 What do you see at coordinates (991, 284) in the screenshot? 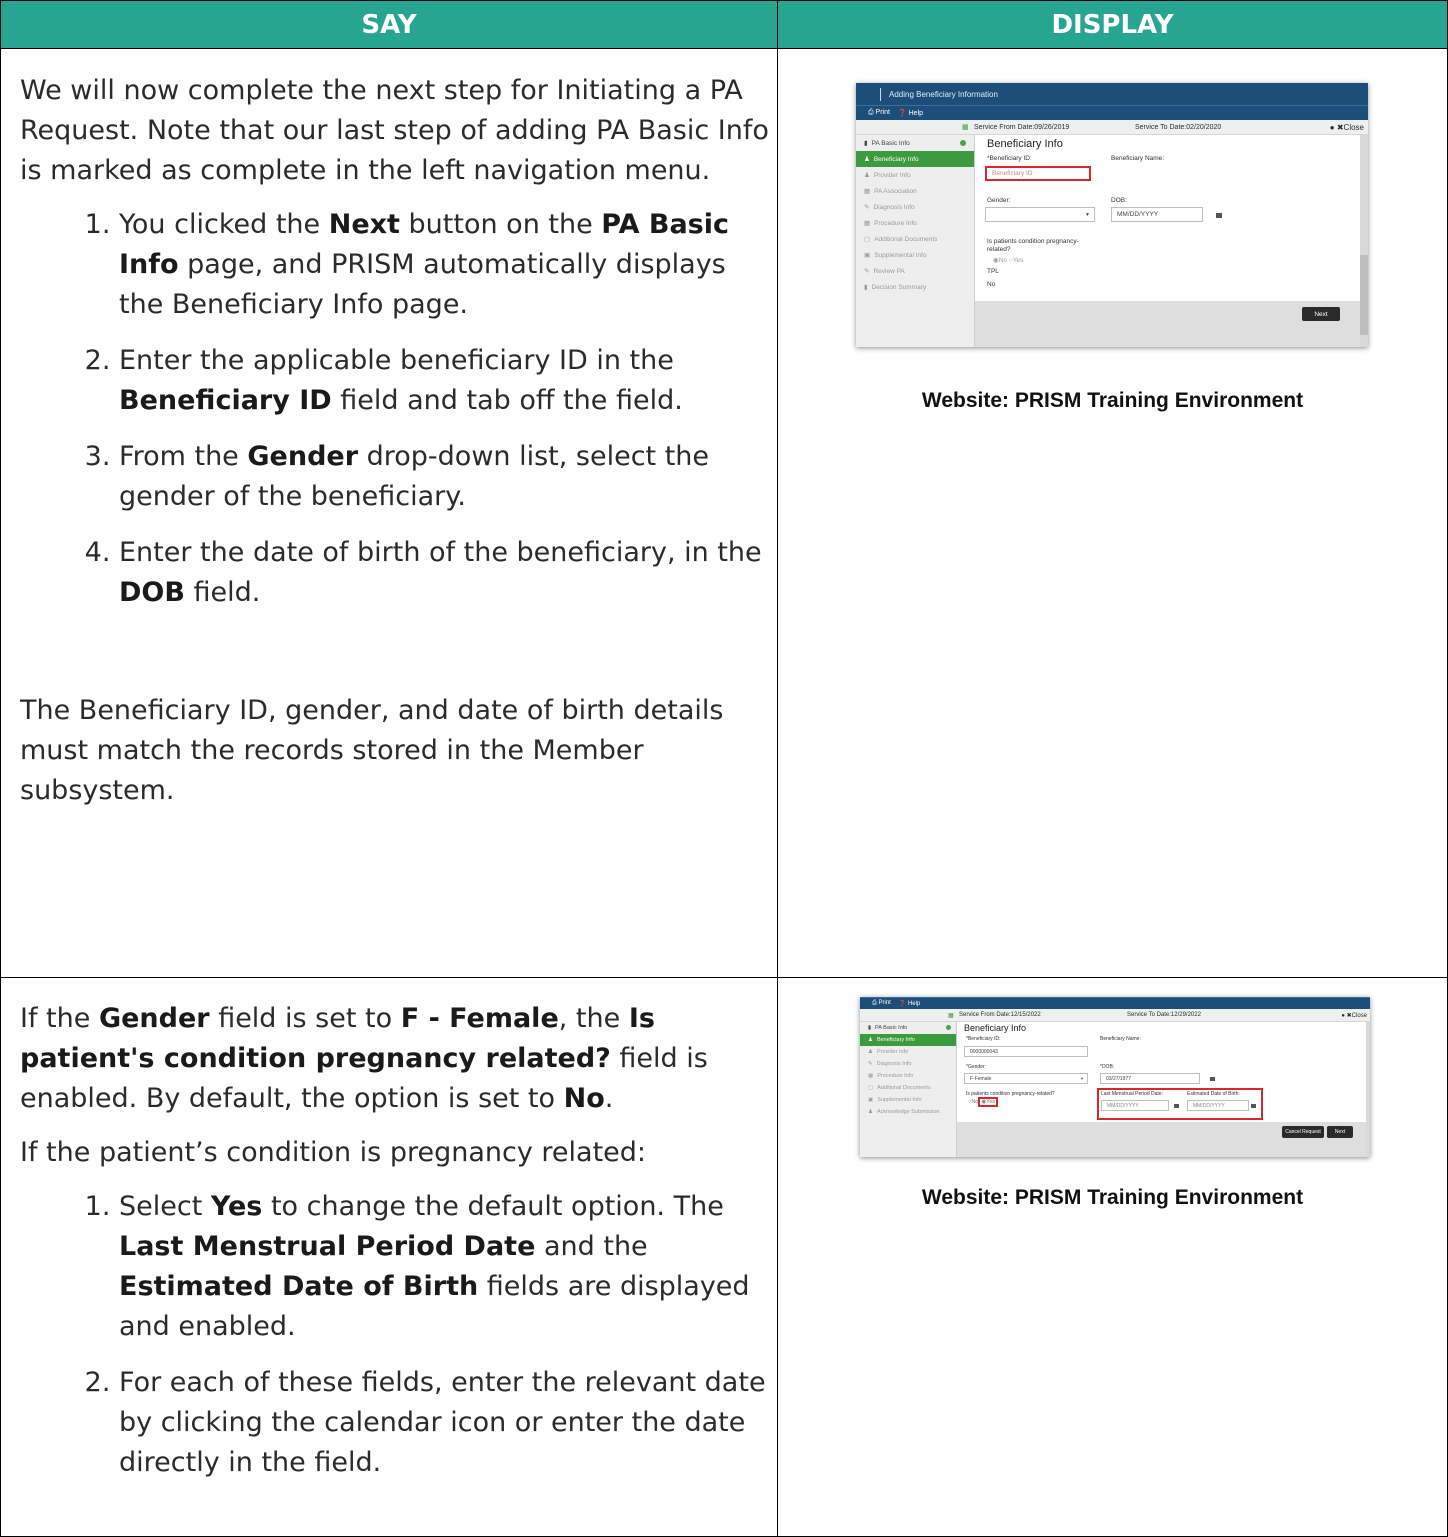
I see `tpl-value: No` at bounding box center [991, 284].